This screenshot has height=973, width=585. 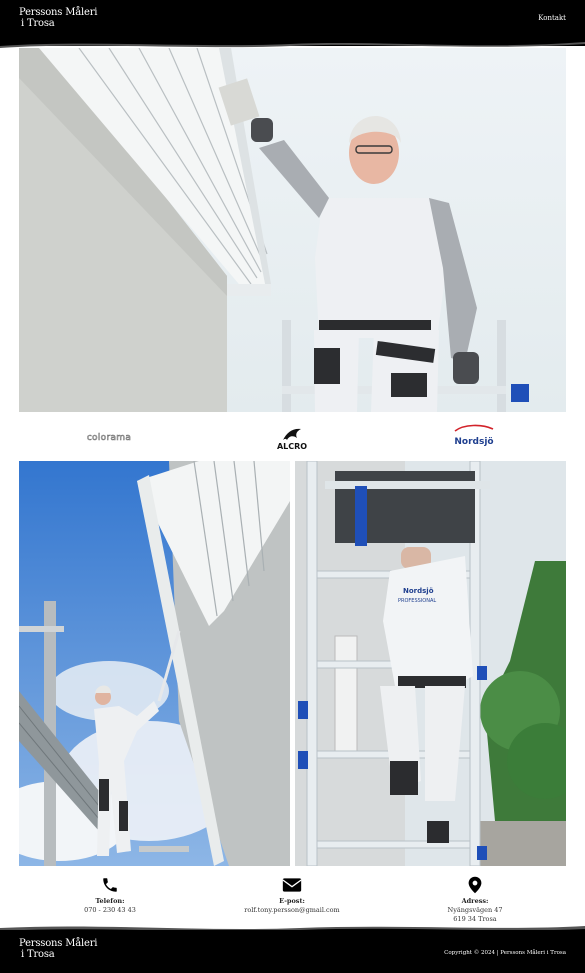 I want to click on nordsjo-logo-wrap: Nordsjö, so click(x=474, y=436).